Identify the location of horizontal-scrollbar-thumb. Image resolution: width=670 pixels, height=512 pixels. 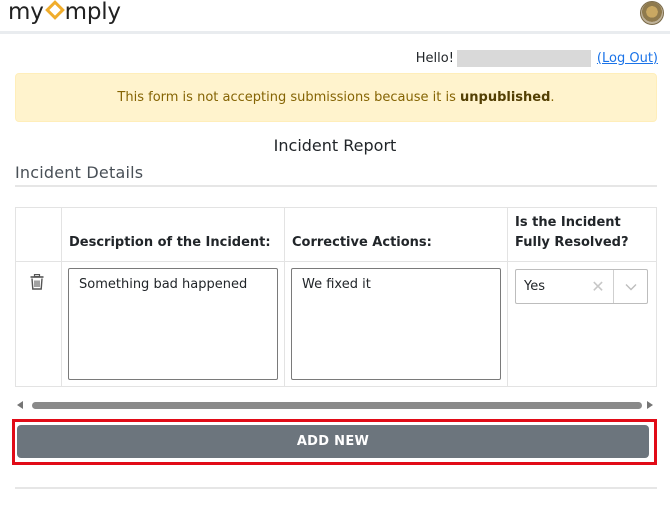
(337, 405).